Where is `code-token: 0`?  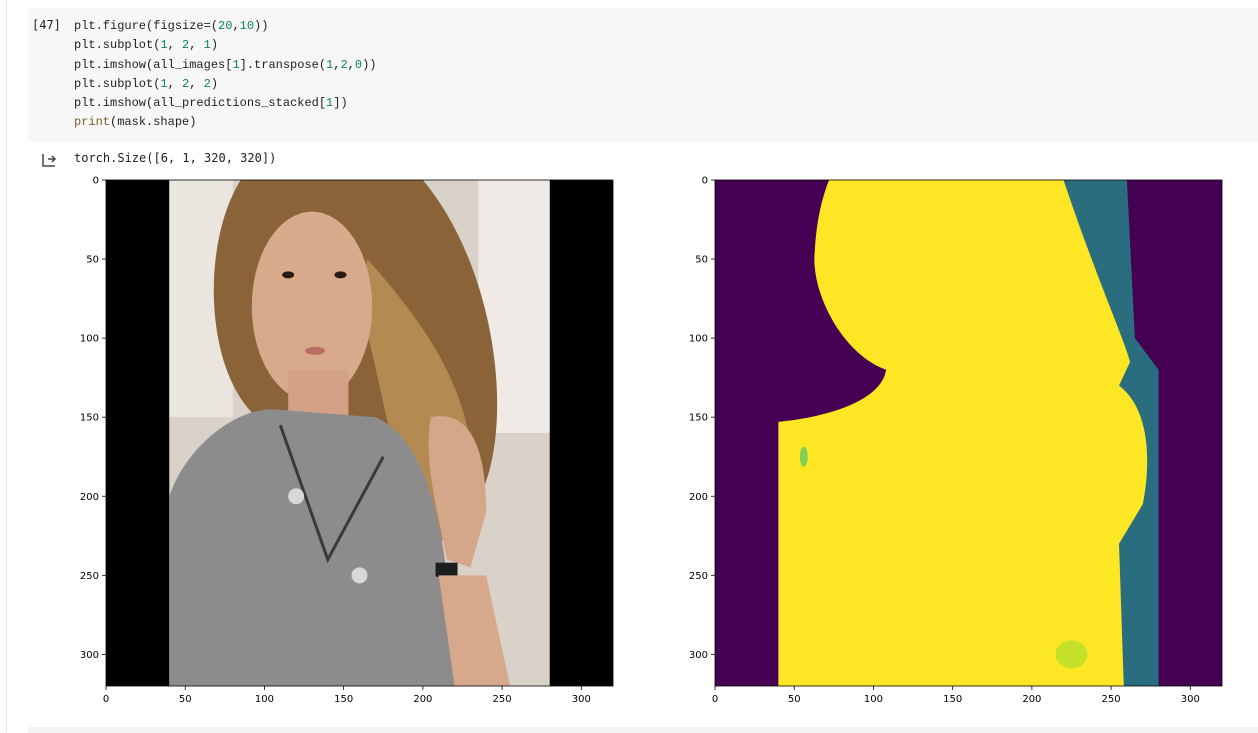 code-token: 0 is located at coordinates (358, 64).